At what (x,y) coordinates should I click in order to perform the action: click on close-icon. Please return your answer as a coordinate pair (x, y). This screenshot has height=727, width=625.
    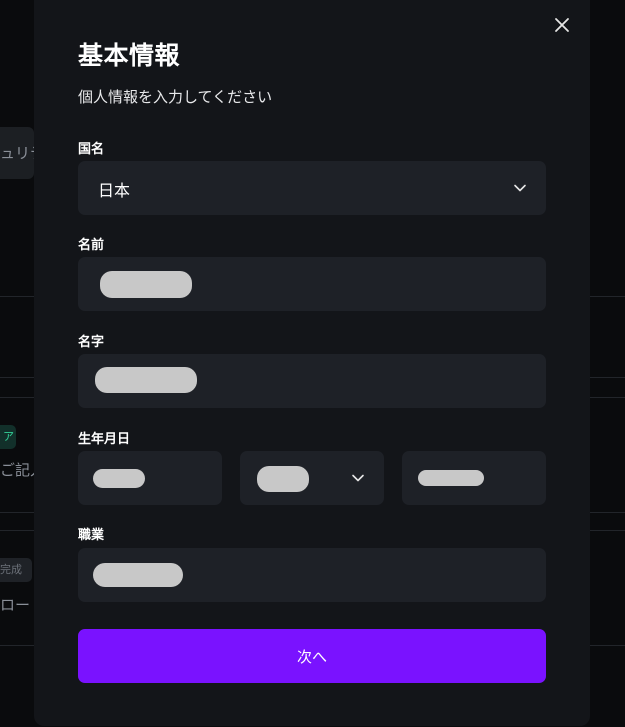
    Looking at the image, I should click on (562, 25).